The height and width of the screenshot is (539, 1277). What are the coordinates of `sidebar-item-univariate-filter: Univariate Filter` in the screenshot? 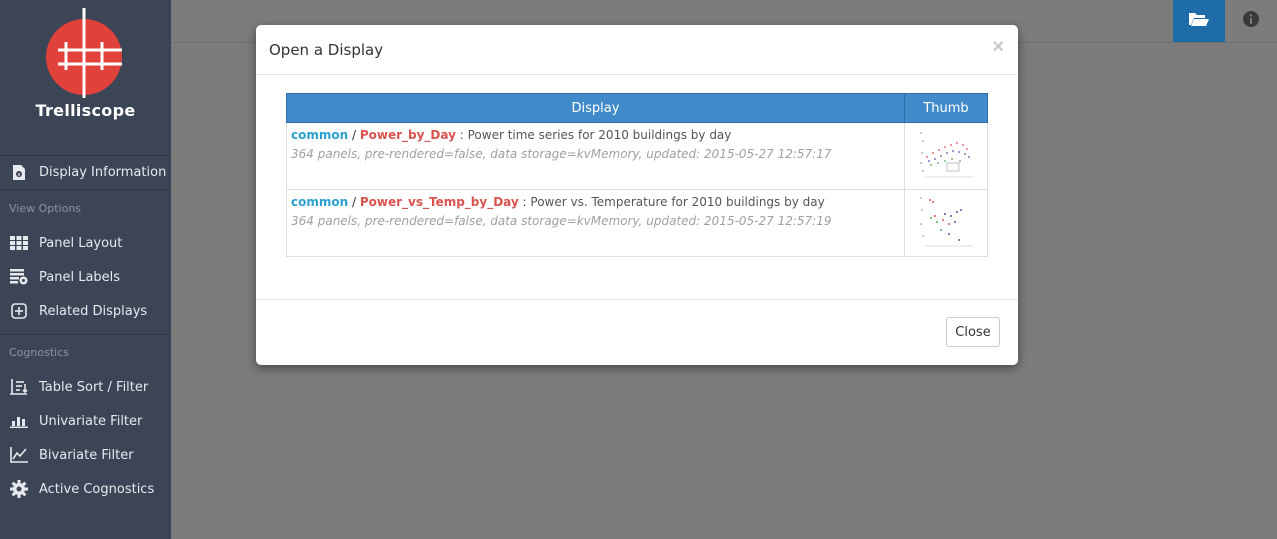 It's located at (85, 421).